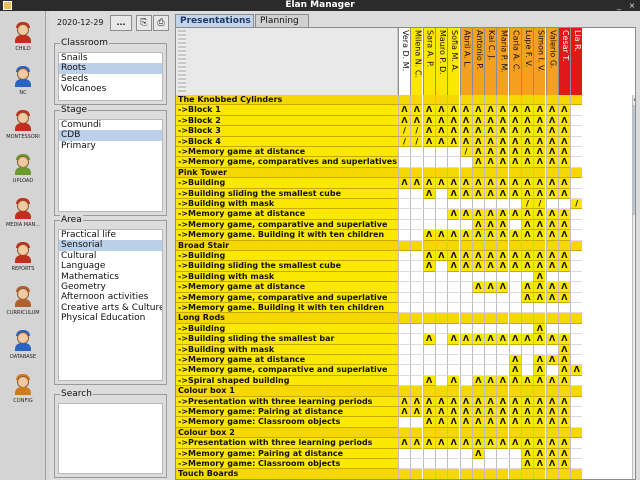  I want to click on scroll-up-icon: ▲, so click(634, 99).